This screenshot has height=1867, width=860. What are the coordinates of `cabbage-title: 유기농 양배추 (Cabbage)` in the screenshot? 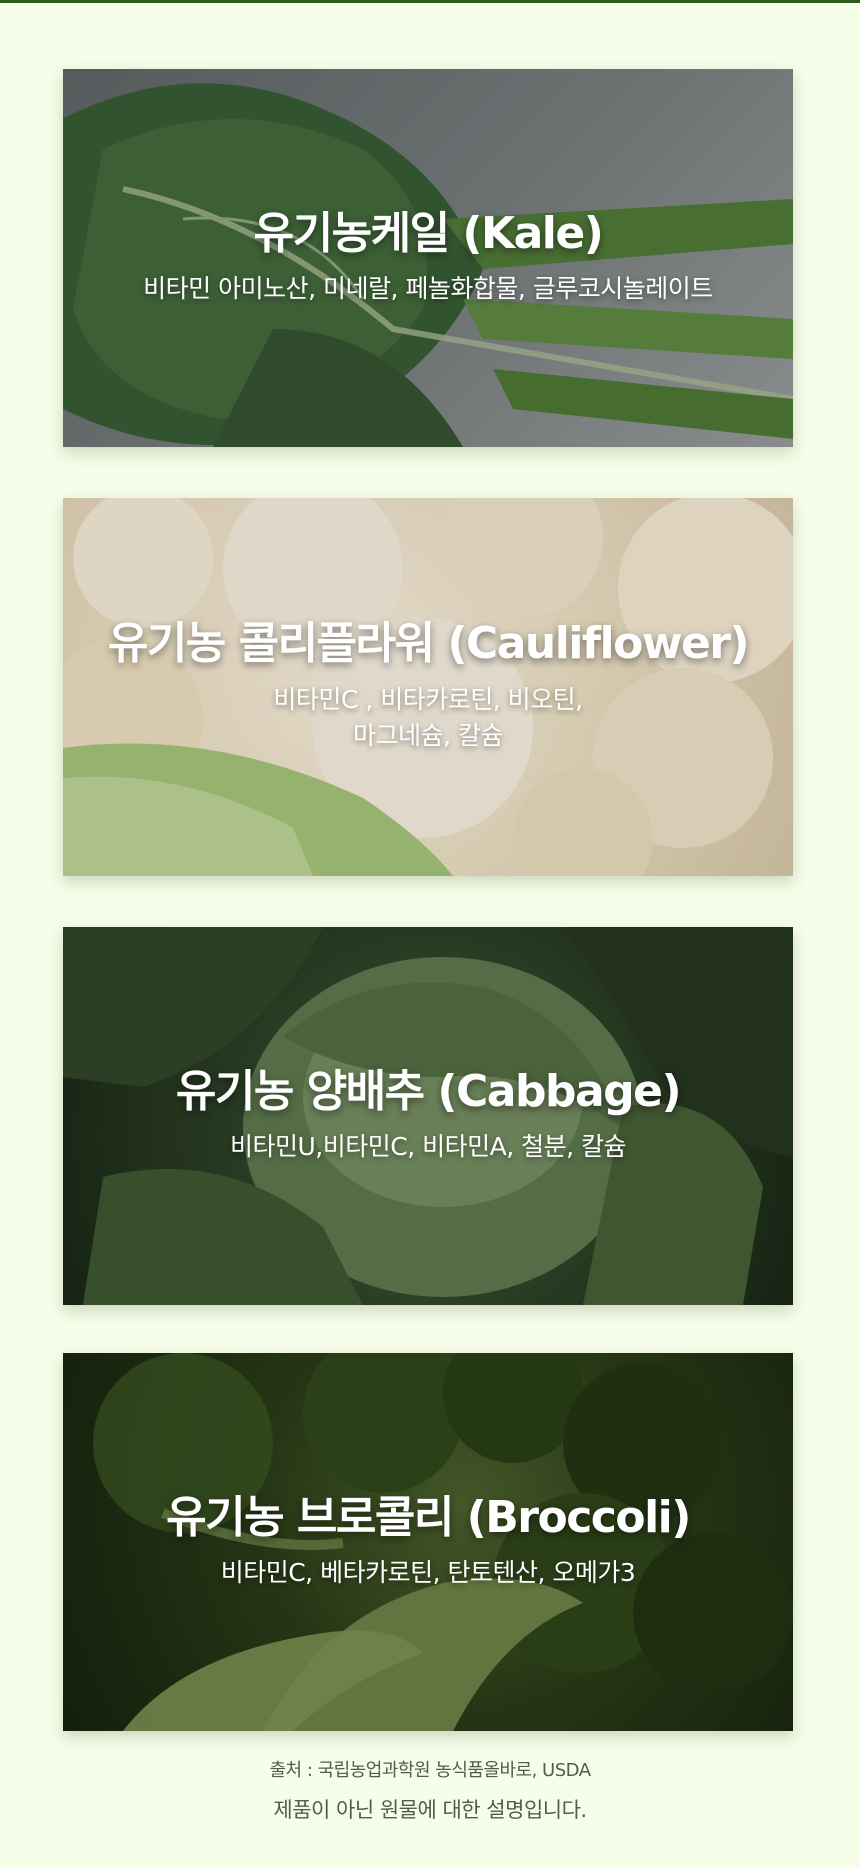 It's located at (428, 1091).